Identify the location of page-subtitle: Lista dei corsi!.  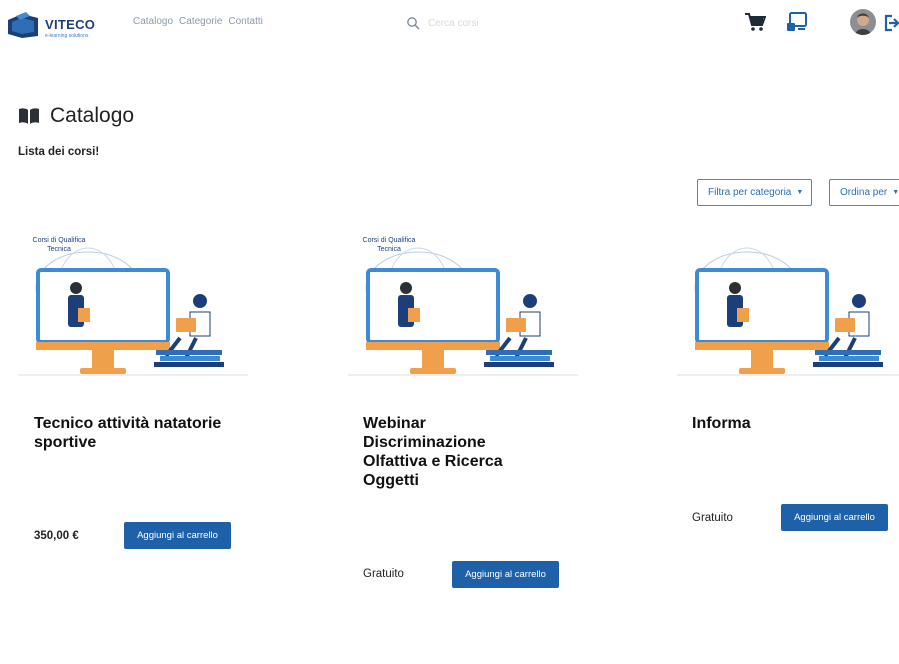
(59, 152).